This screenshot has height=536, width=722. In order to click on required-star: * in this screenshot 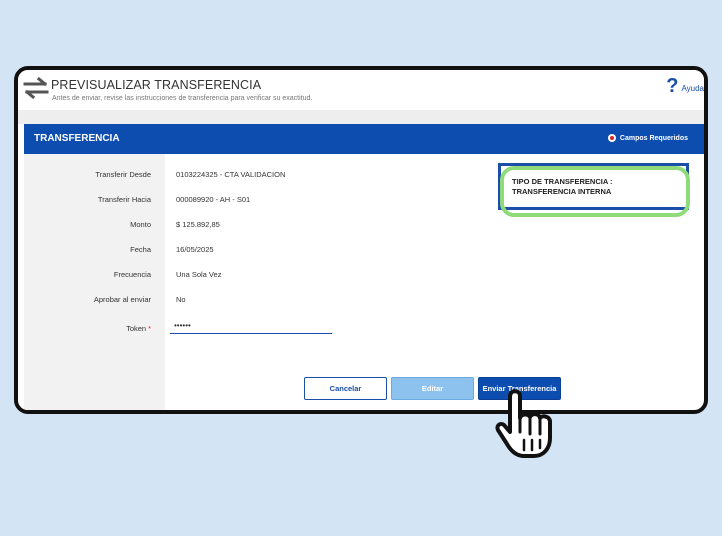, I will do `click(149, 328)`.